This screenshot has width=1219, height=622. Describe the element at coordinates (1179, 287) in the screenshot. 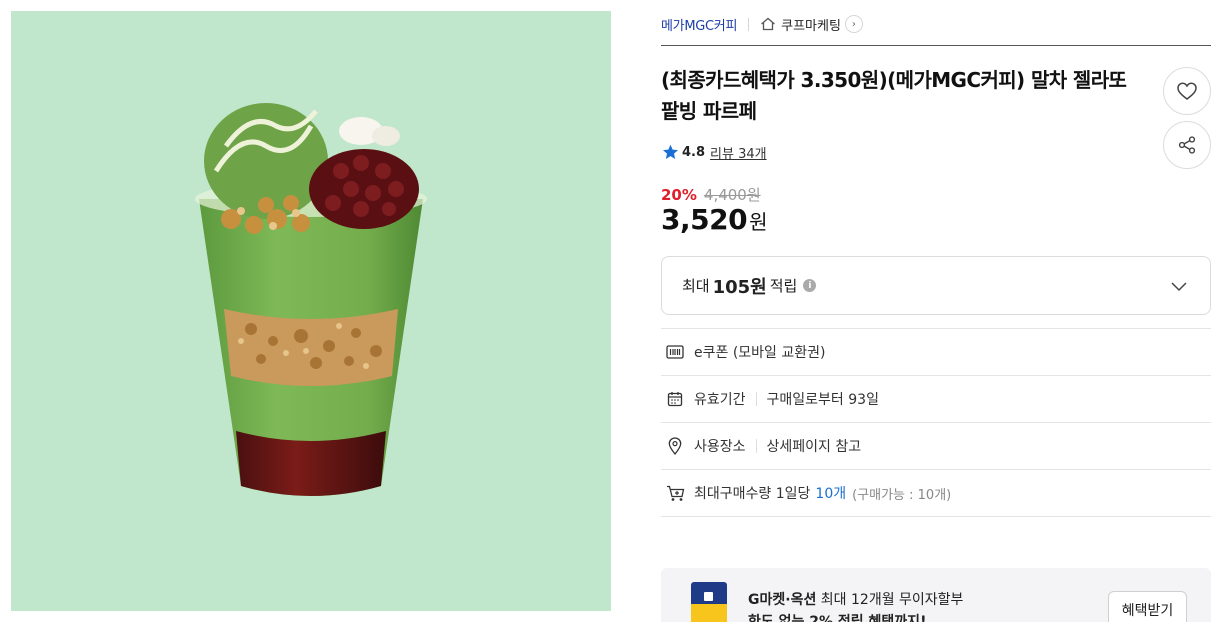

I see `chevron-down-icon` at that location.